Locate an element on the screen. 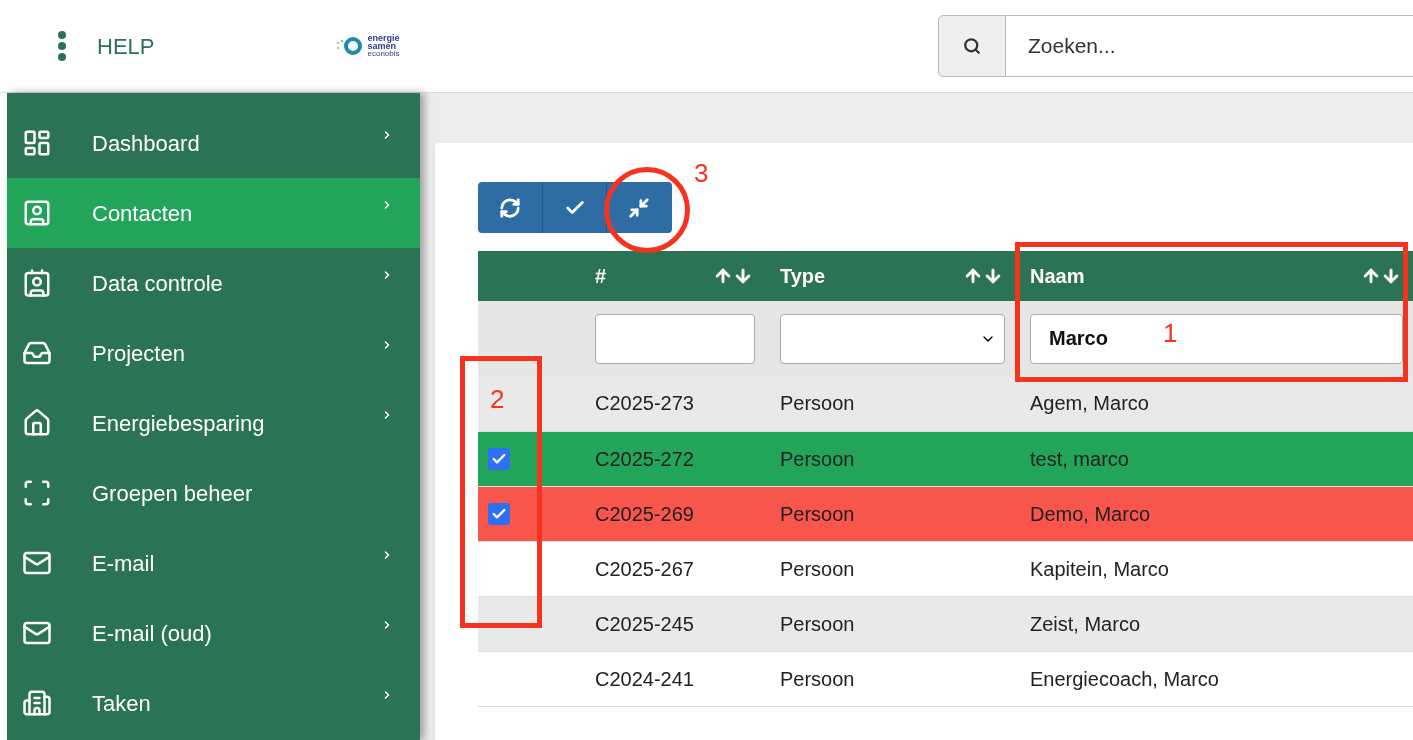  sidebar-label: Dashboard is located at coordinates (146, 143).